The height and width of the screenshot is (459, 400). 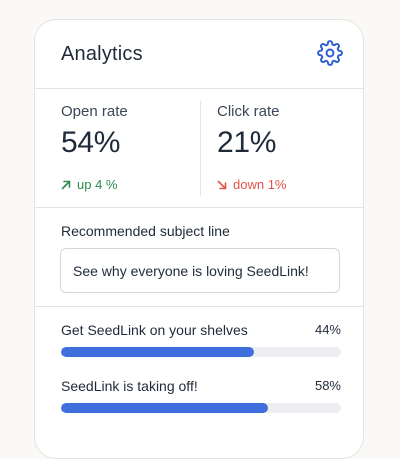 I want to click on variant-label: Get SeedLink on your shelves, so click(x=154, y=330).